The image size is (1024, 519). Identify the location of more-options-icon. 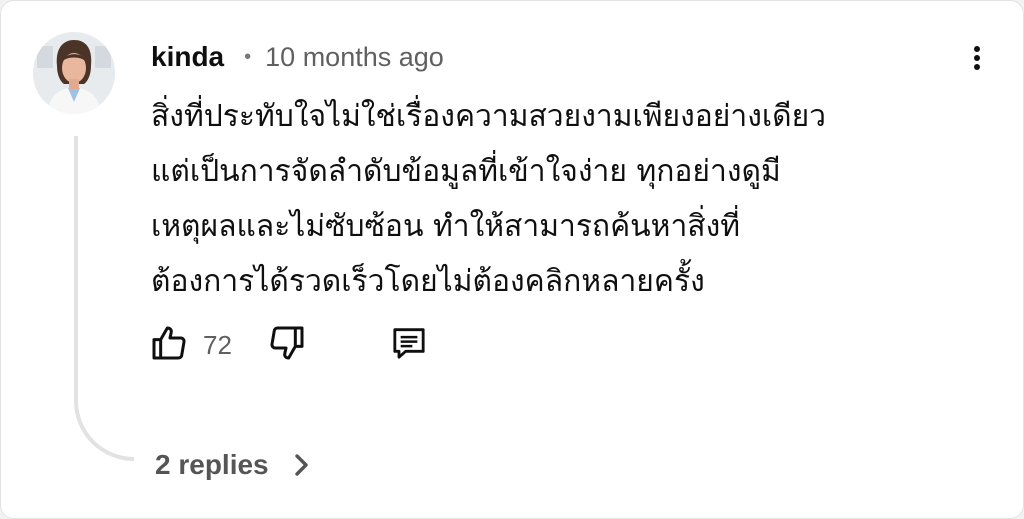
(977, 58).